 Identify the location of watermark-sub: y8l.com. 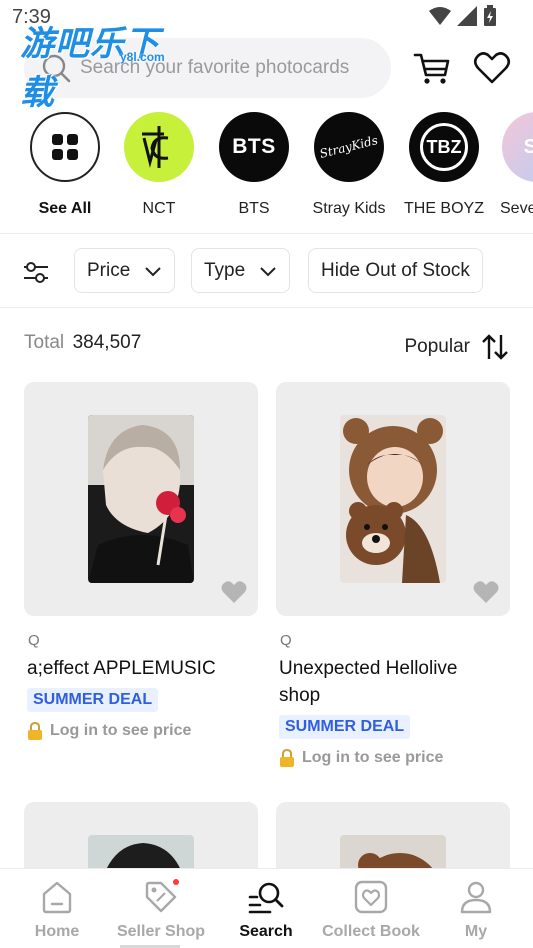
(142, 57).